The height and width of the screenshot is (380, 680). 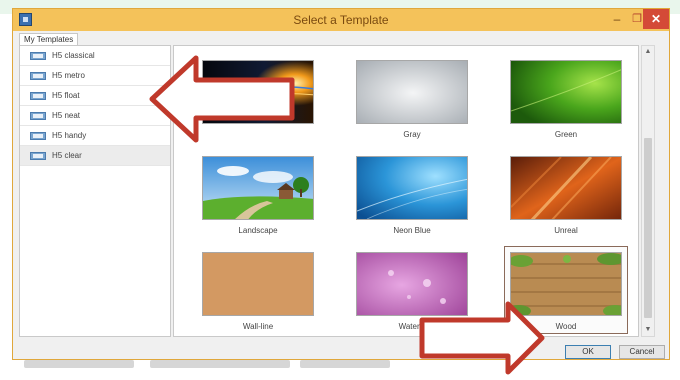 What do you see at coordinates (566, 134) in the screenshot?
I see `thumbnail-label: Green` at bounding box center [566, 134].